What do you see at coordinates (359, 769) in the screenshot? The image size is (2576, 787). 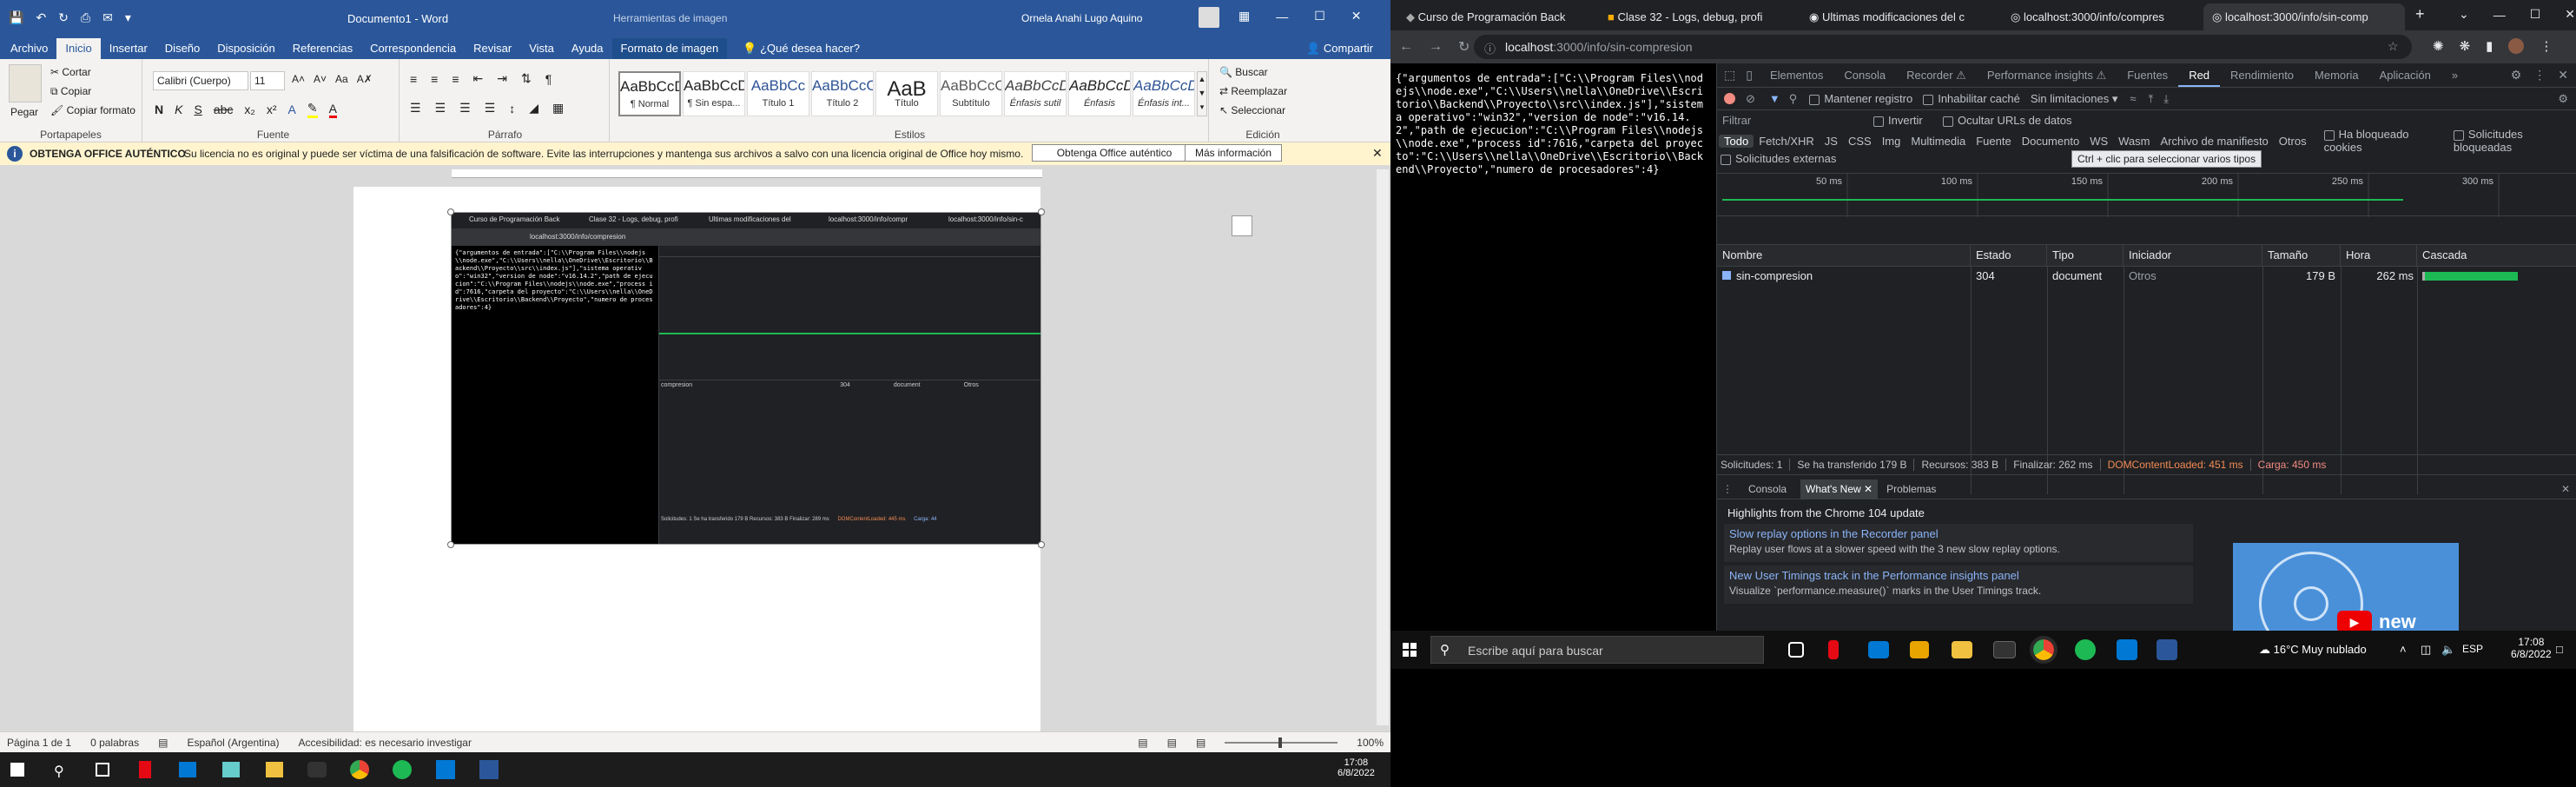 I see `chrome-icon` at bounding box center [359, 769].